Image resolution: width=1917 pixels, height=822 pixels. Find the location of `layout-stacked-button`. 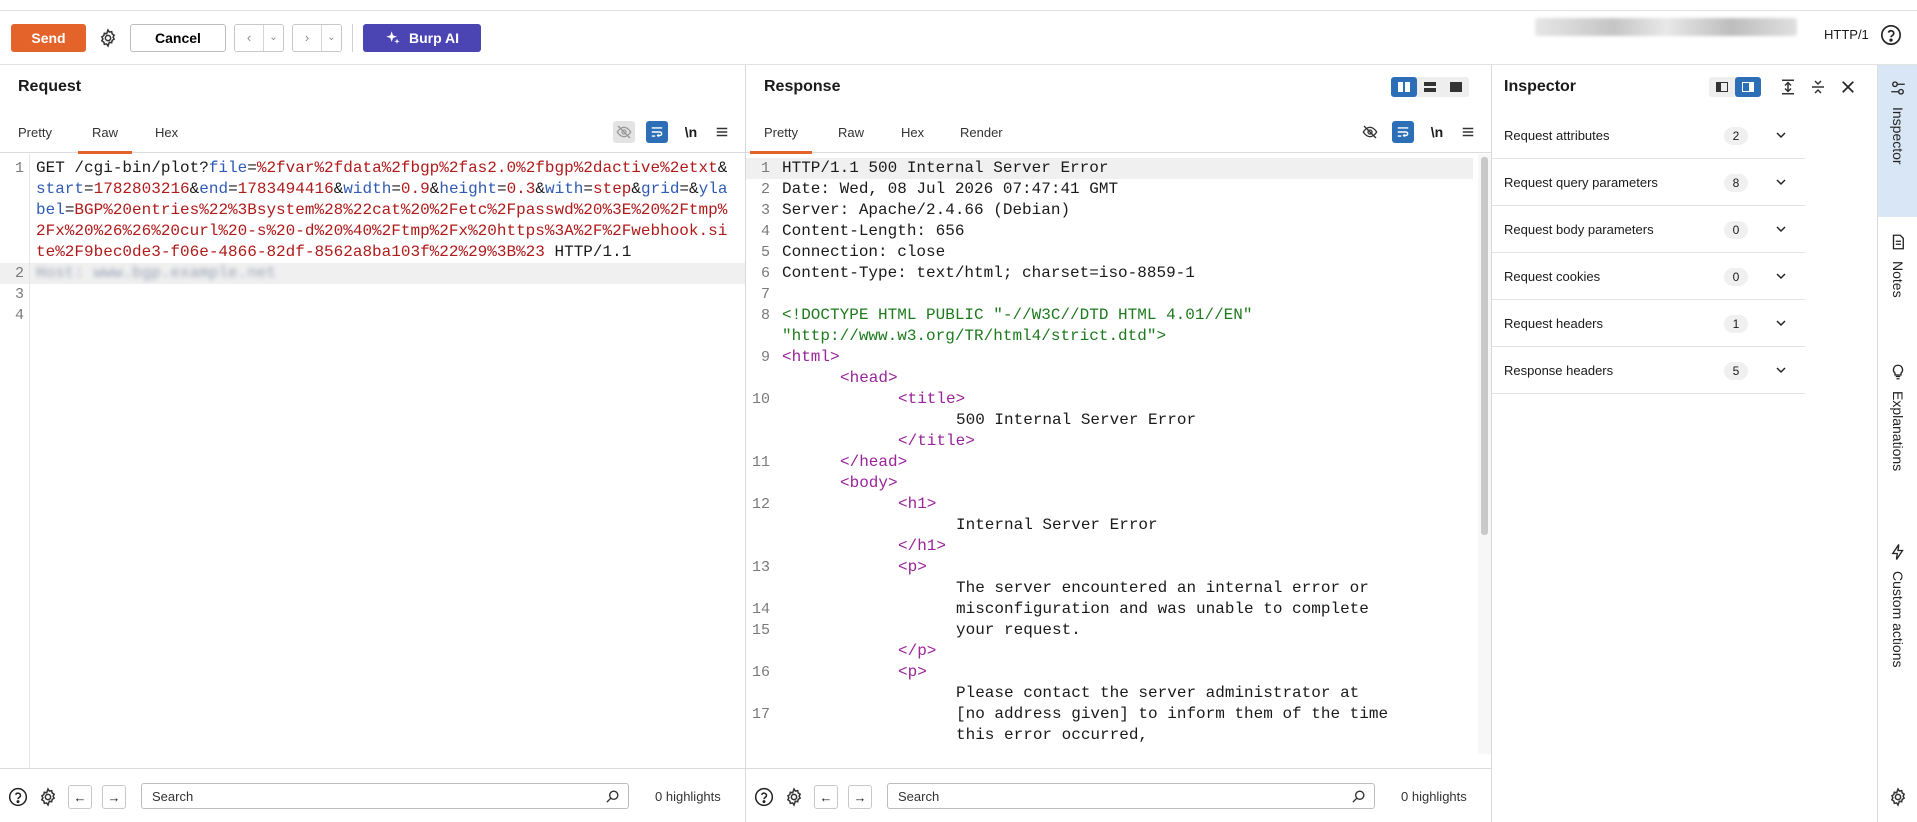

layout-stacked-button is located at coordinates (1430, 87).